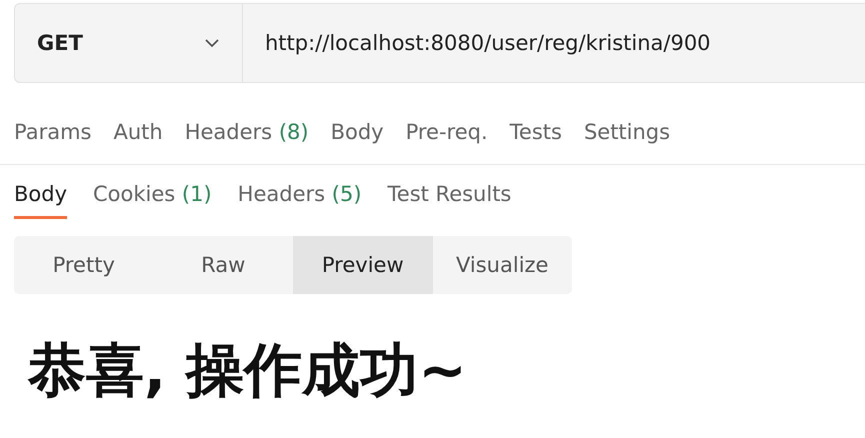 The width and height of the screenshot is (865, 438). What do you see at coordinates (502, 265) in the screenshot?
I see `view-mode-option: Visualize` at bounding box center [502, 265].